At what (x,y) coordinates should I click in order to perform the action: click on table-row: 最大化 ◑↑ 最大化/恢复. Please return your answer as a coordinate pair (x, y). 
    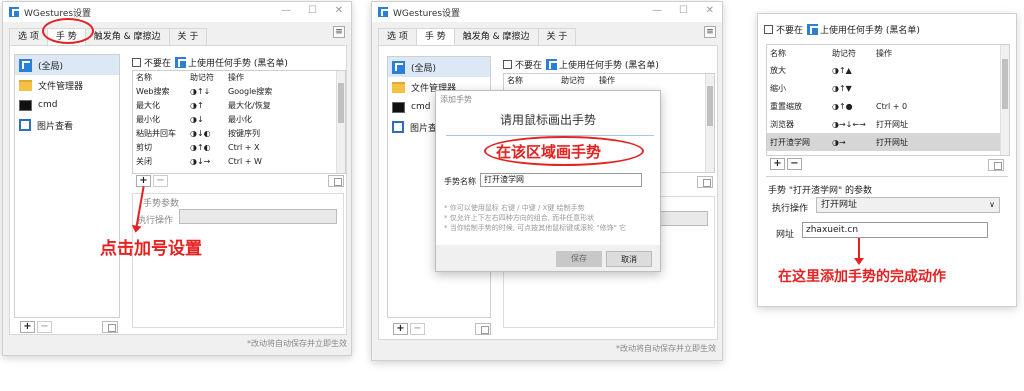
    Looking at the image, I should click on (239, 105).